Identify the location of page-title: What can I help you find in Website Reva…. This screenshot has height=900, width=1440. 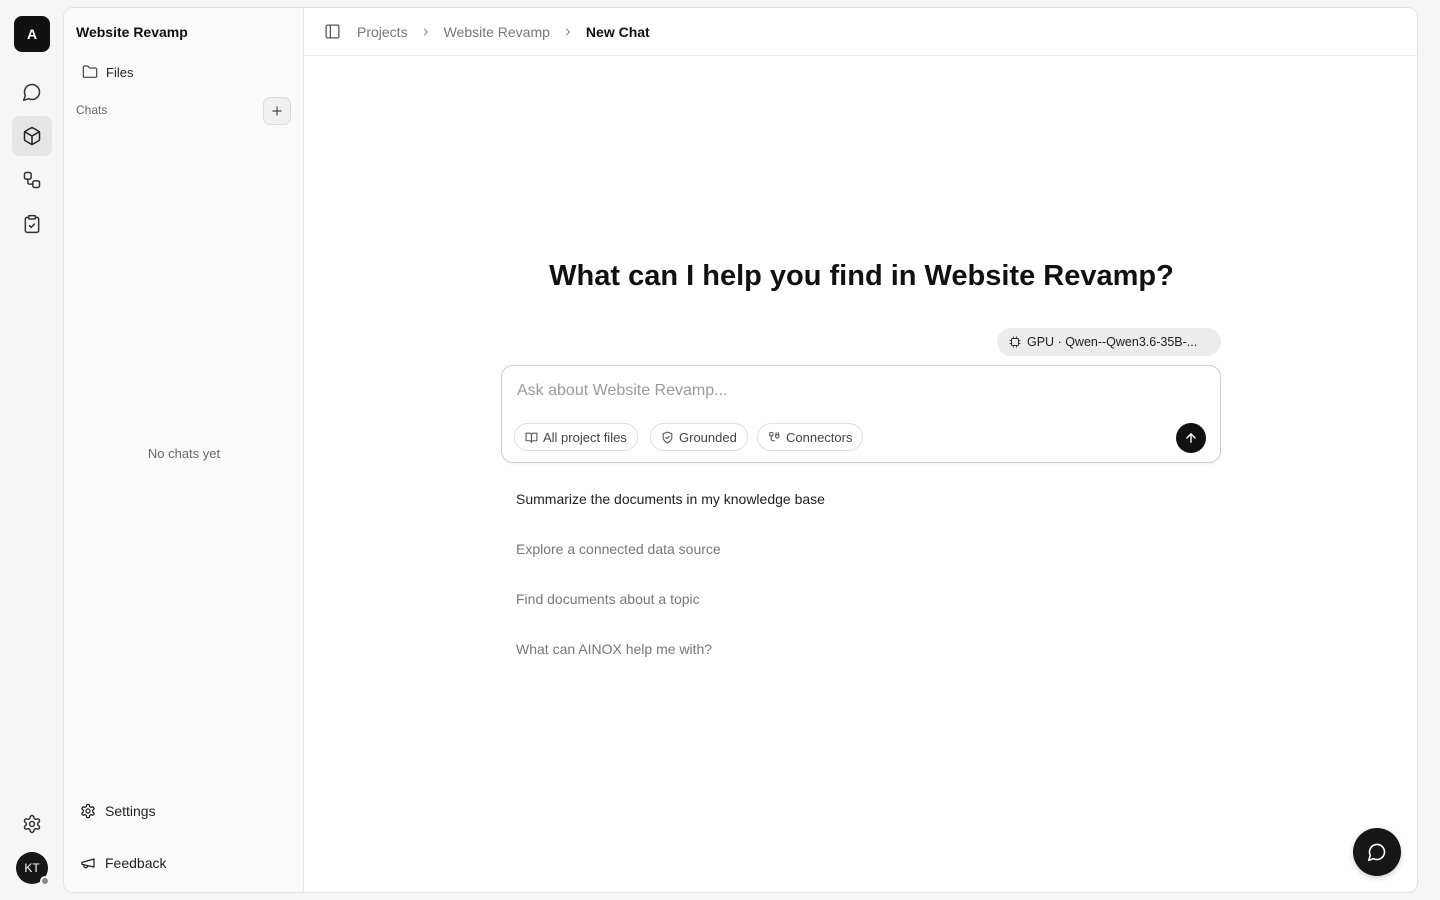
(861, 276).